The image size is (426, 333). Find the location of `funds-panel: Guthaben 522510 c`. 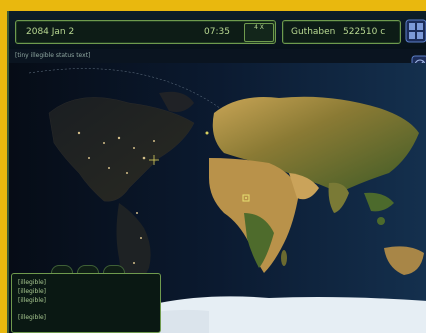

funds-panel: Guthaben 522510 c is located at coordinates (341, 32).